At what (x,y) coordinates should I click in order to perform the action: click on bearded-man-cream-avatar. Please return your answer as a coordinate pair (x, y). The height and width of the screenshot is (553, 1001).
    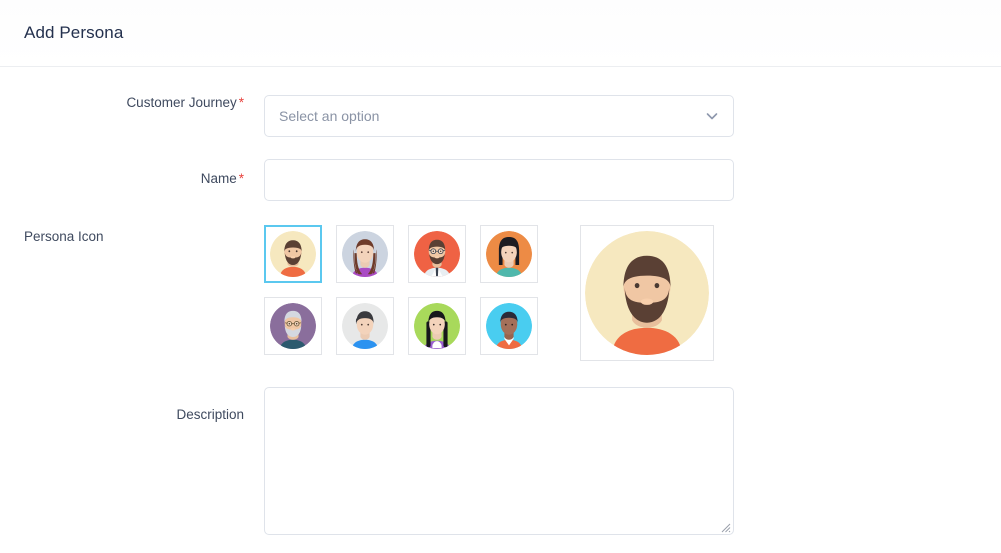
    Looking at the image, I should click on (293, 254).